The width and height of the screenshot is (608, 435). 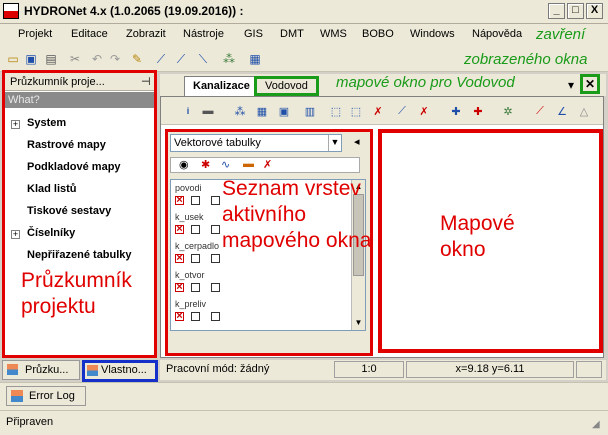 What do you see at coordinates (575, 11) in the screenshot?
I see `maximize-button: □` at bounding box center [575, 11].